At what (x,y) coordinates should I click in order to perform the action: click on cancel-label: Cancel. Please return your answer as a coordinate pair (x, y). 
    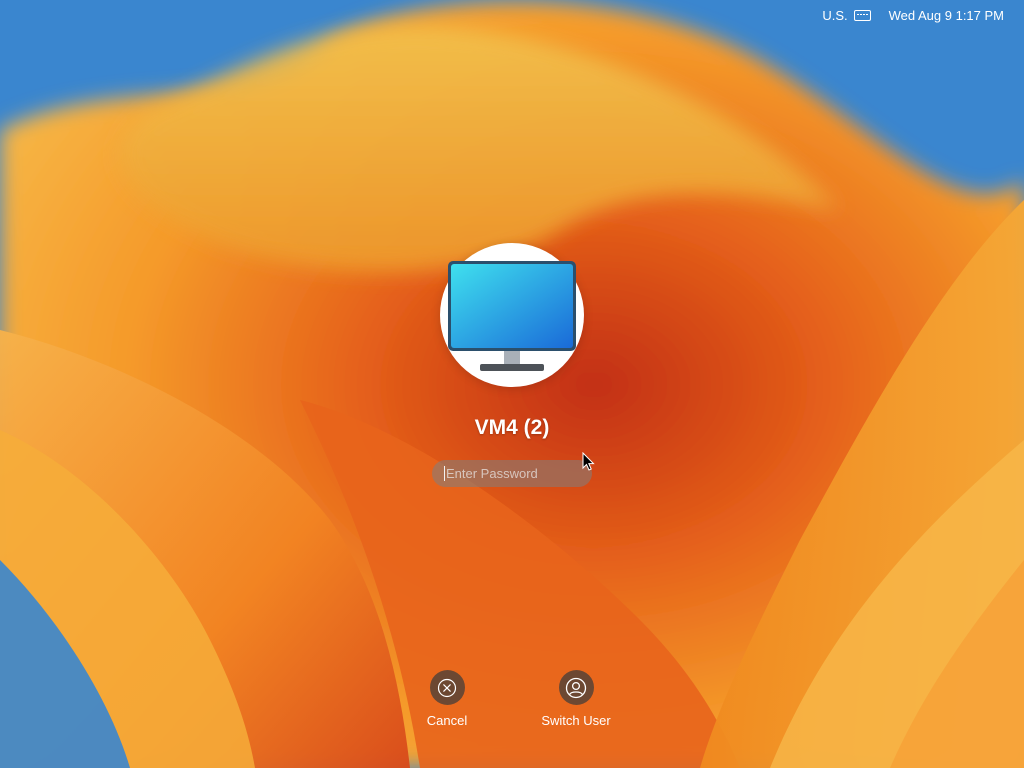
    Looking at the image, I should click on (447, 720).